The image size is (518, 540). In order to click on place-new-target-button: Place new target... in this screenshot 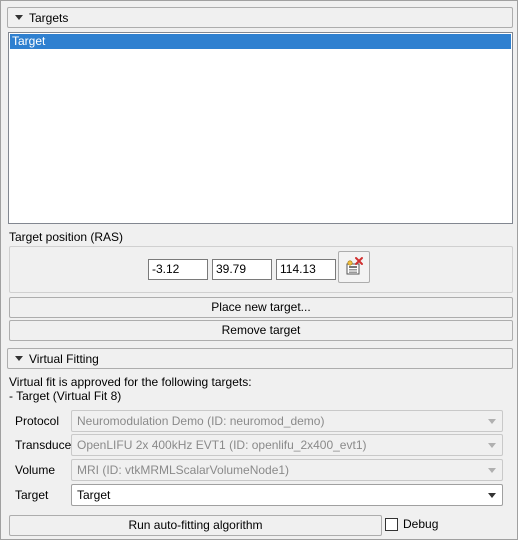, I will do `click(261, 307)`.